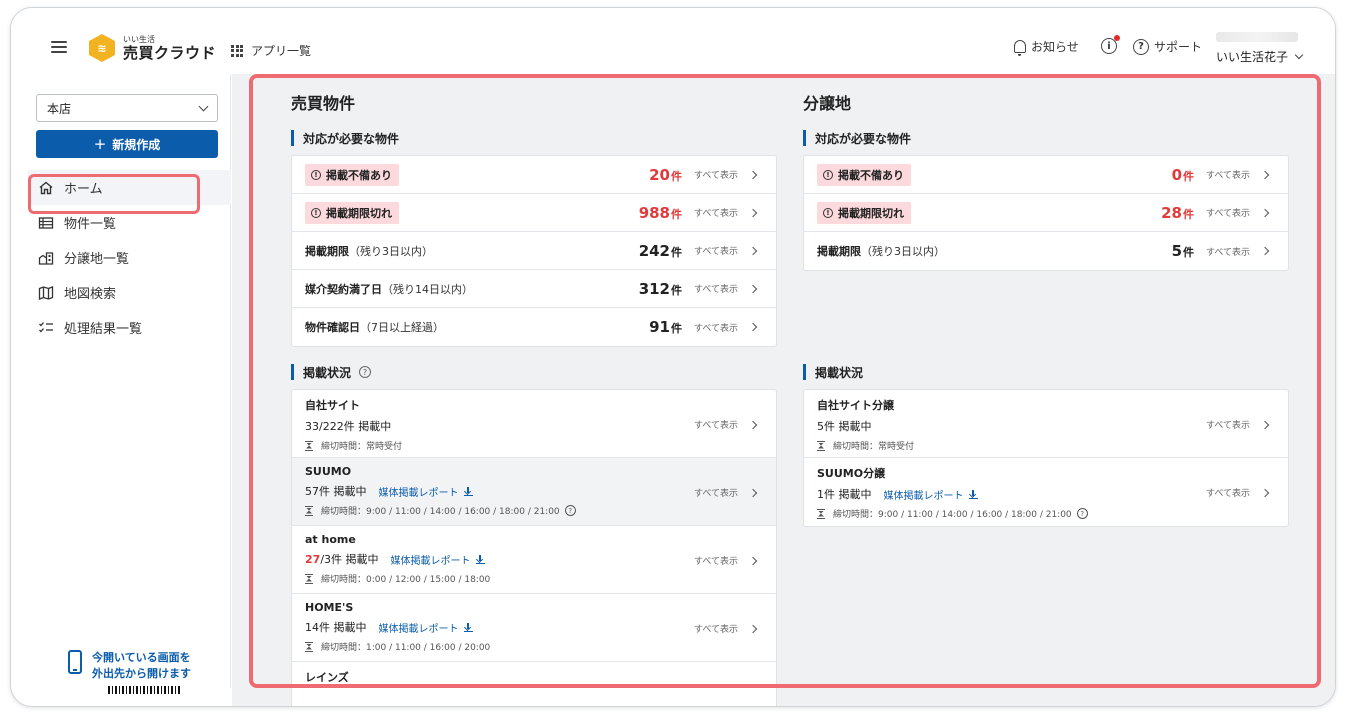 The image size is (1346, 720). I want to click on subsection-title: 対応が必要な物件, so click(534, 138).